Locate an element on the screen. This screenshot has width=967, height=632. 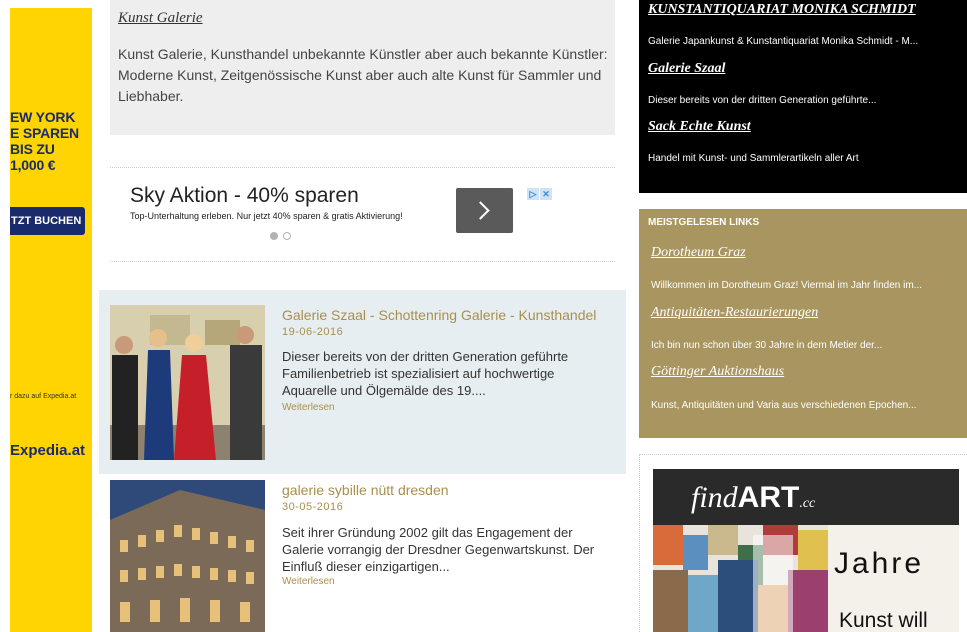
ad-next-button is located at coordinates (484, 210).